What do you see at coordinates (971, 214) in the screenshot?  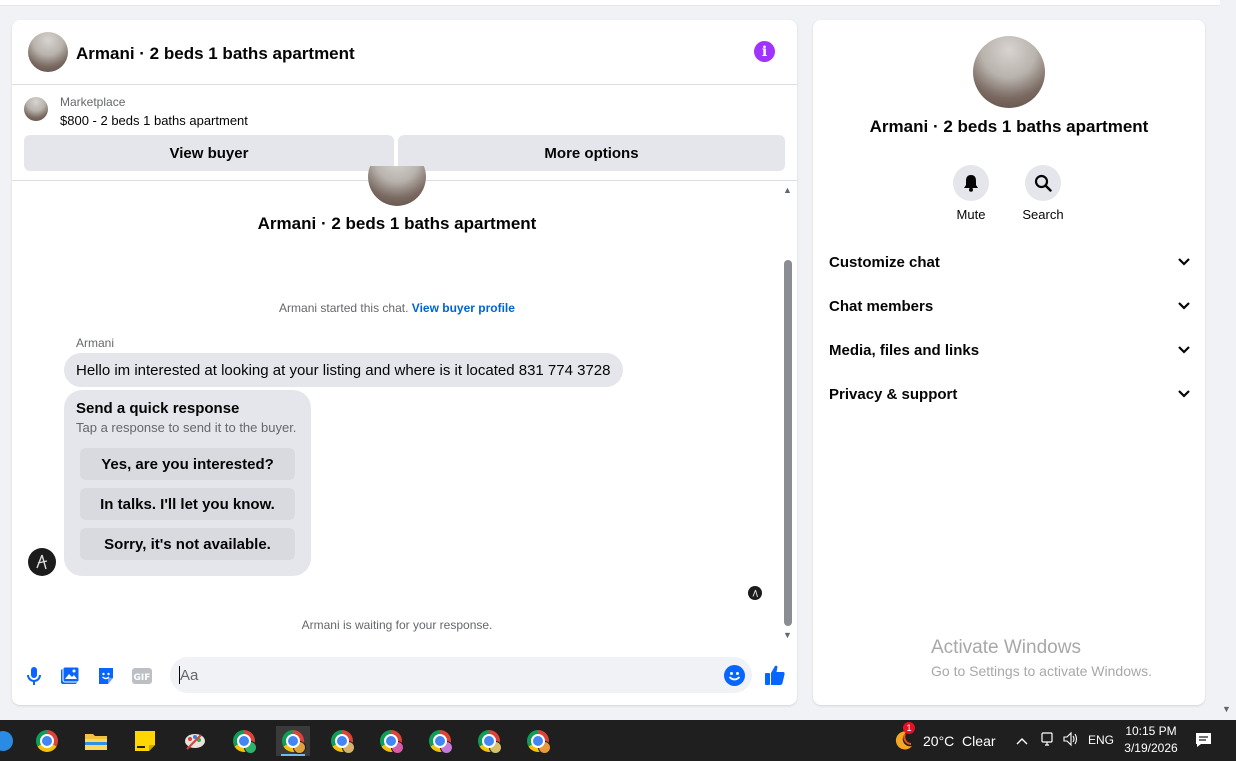 I see `mute-label: Mute` at bounding box center [971, 214].